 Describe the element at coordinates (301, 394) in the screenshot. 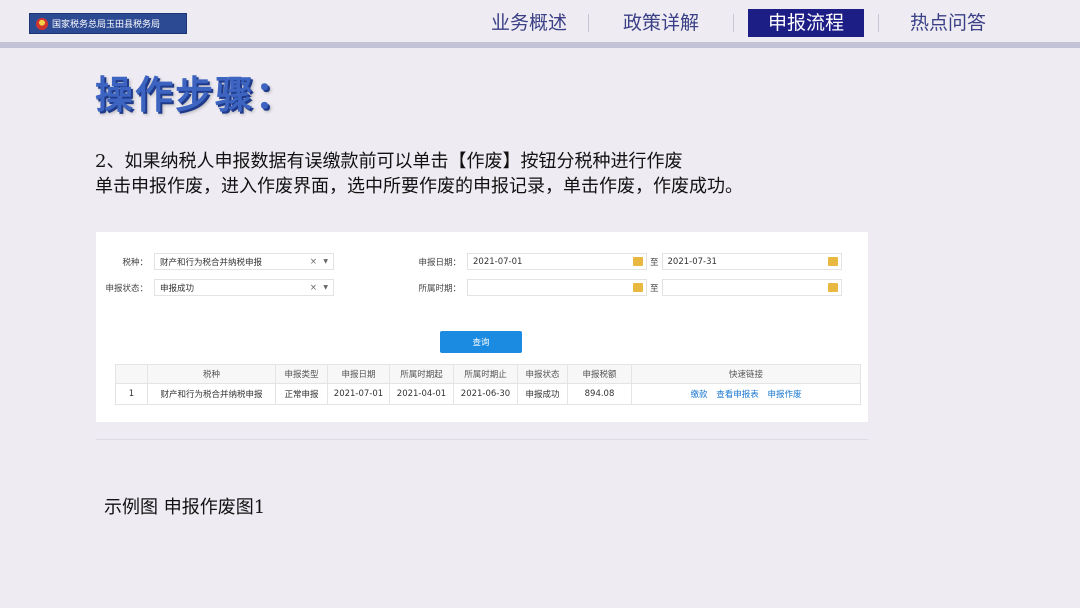

I see `row-declare-type: 正常申报` at that location.